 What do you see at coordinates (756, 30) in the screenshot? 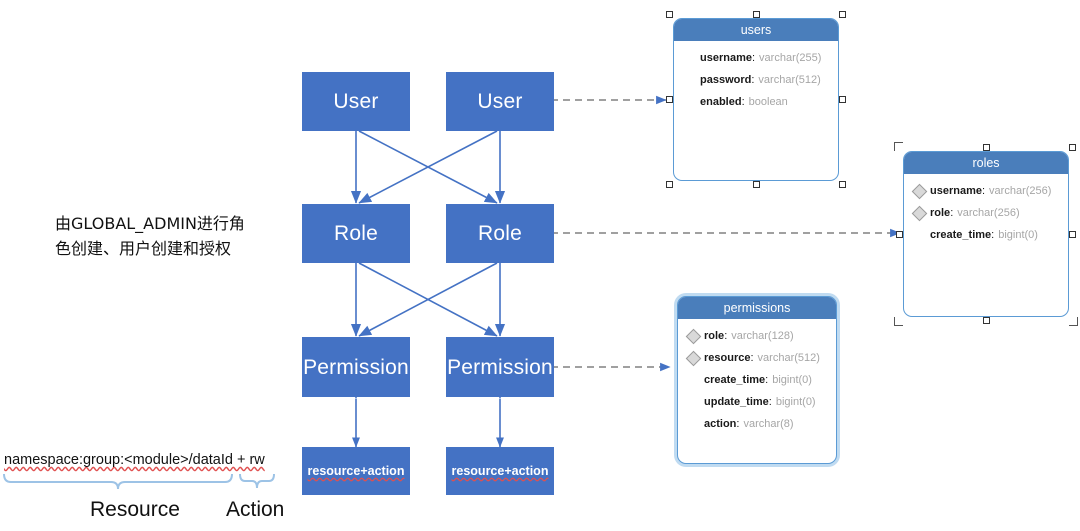
I see `db-table-users-title: users` at bounding box center [756, 30].